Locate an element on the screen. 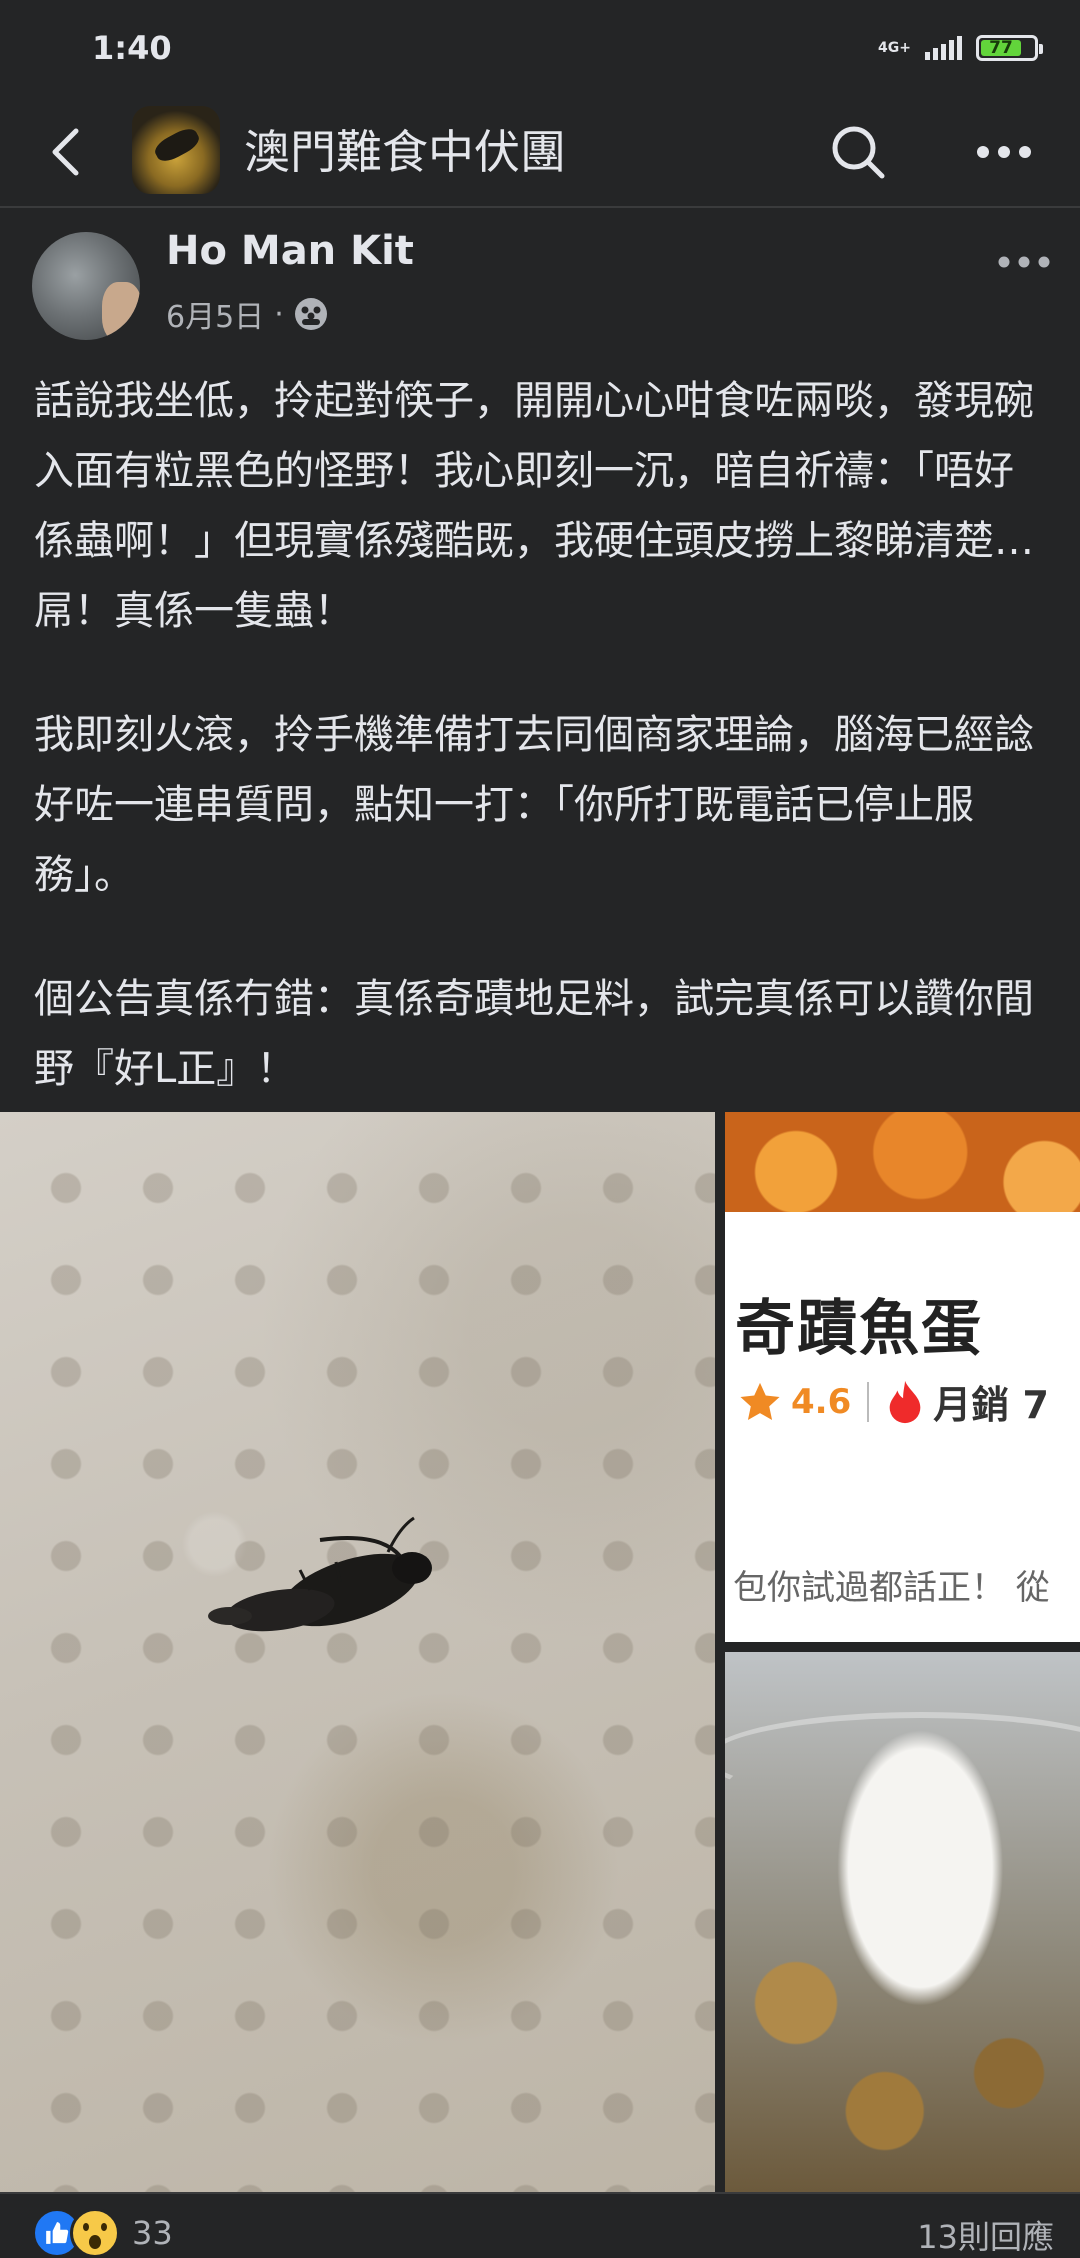 The height and width of the screenshot is (2258, 1080). stat-divider is located at coordinates (868, 1401).